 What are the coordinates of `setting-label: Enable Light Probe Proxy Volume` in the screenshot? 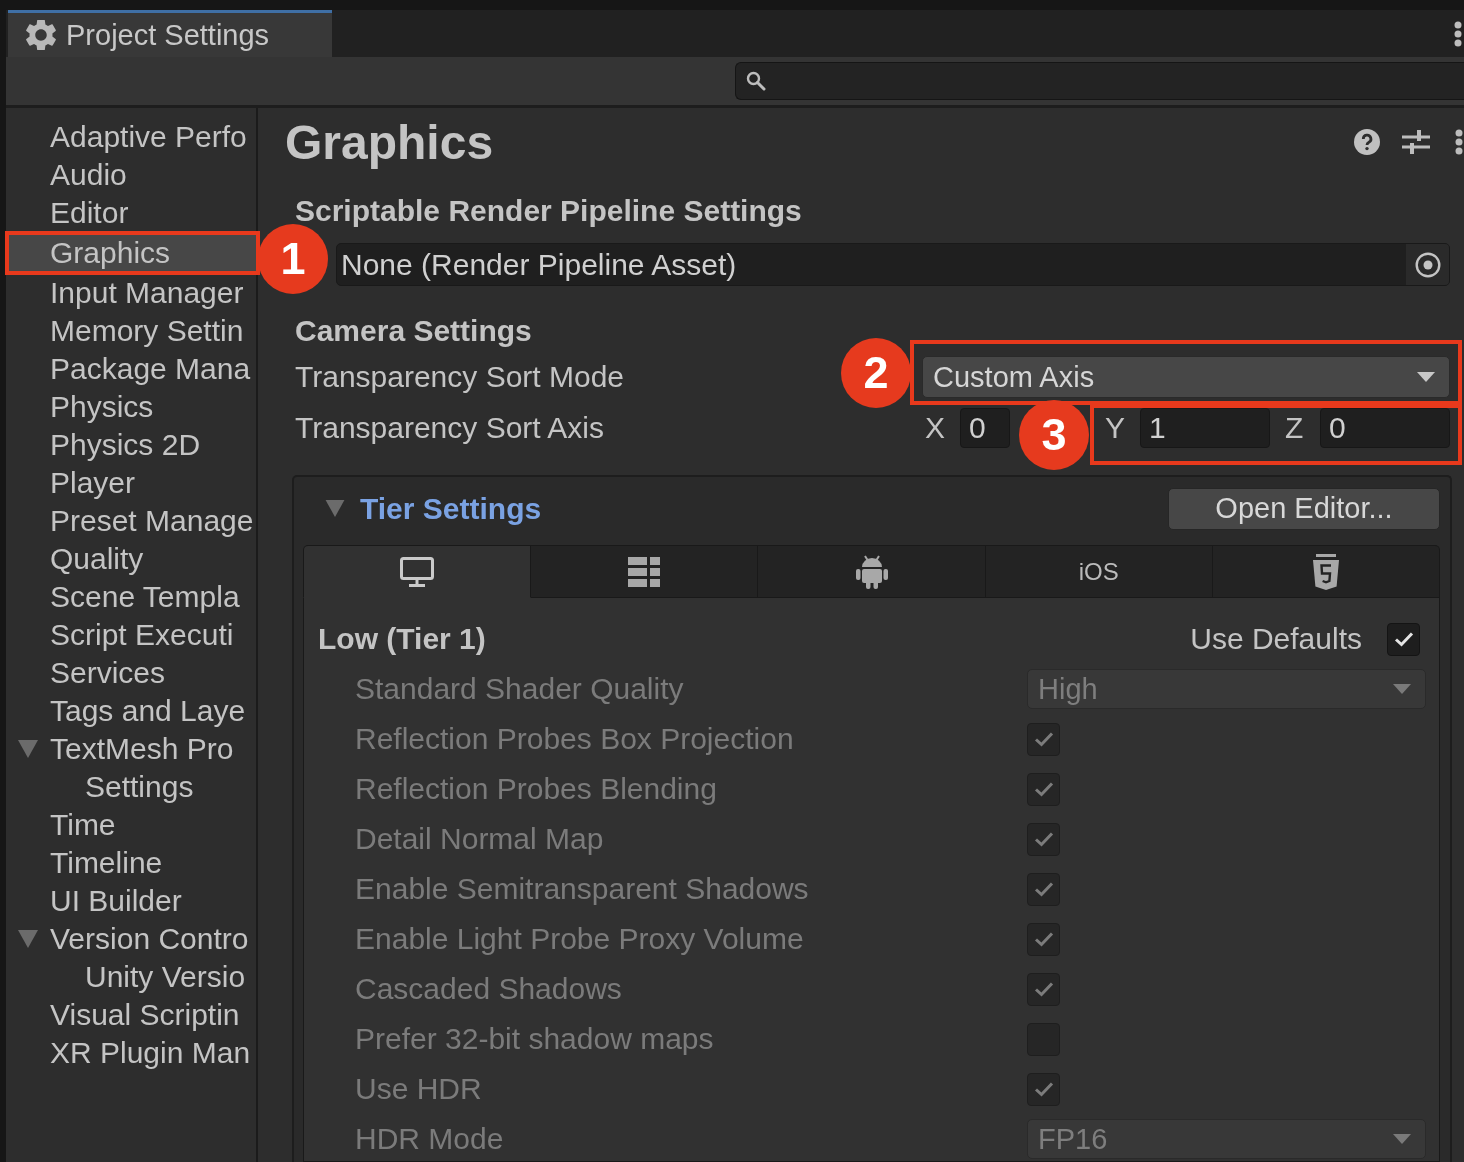 It's located at (579, 939).